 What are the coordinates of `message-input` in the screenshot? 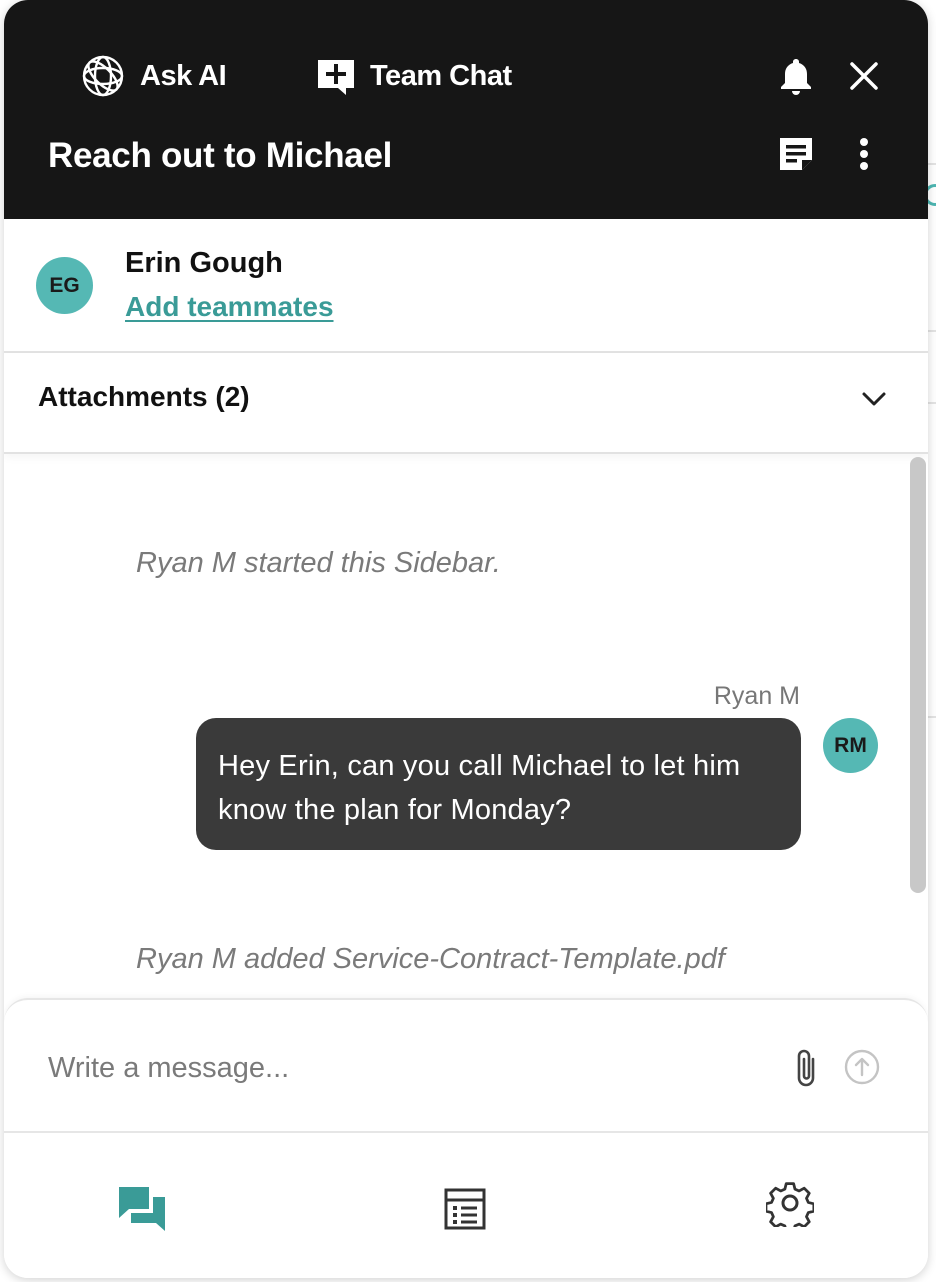 It's located at (398, 1068).